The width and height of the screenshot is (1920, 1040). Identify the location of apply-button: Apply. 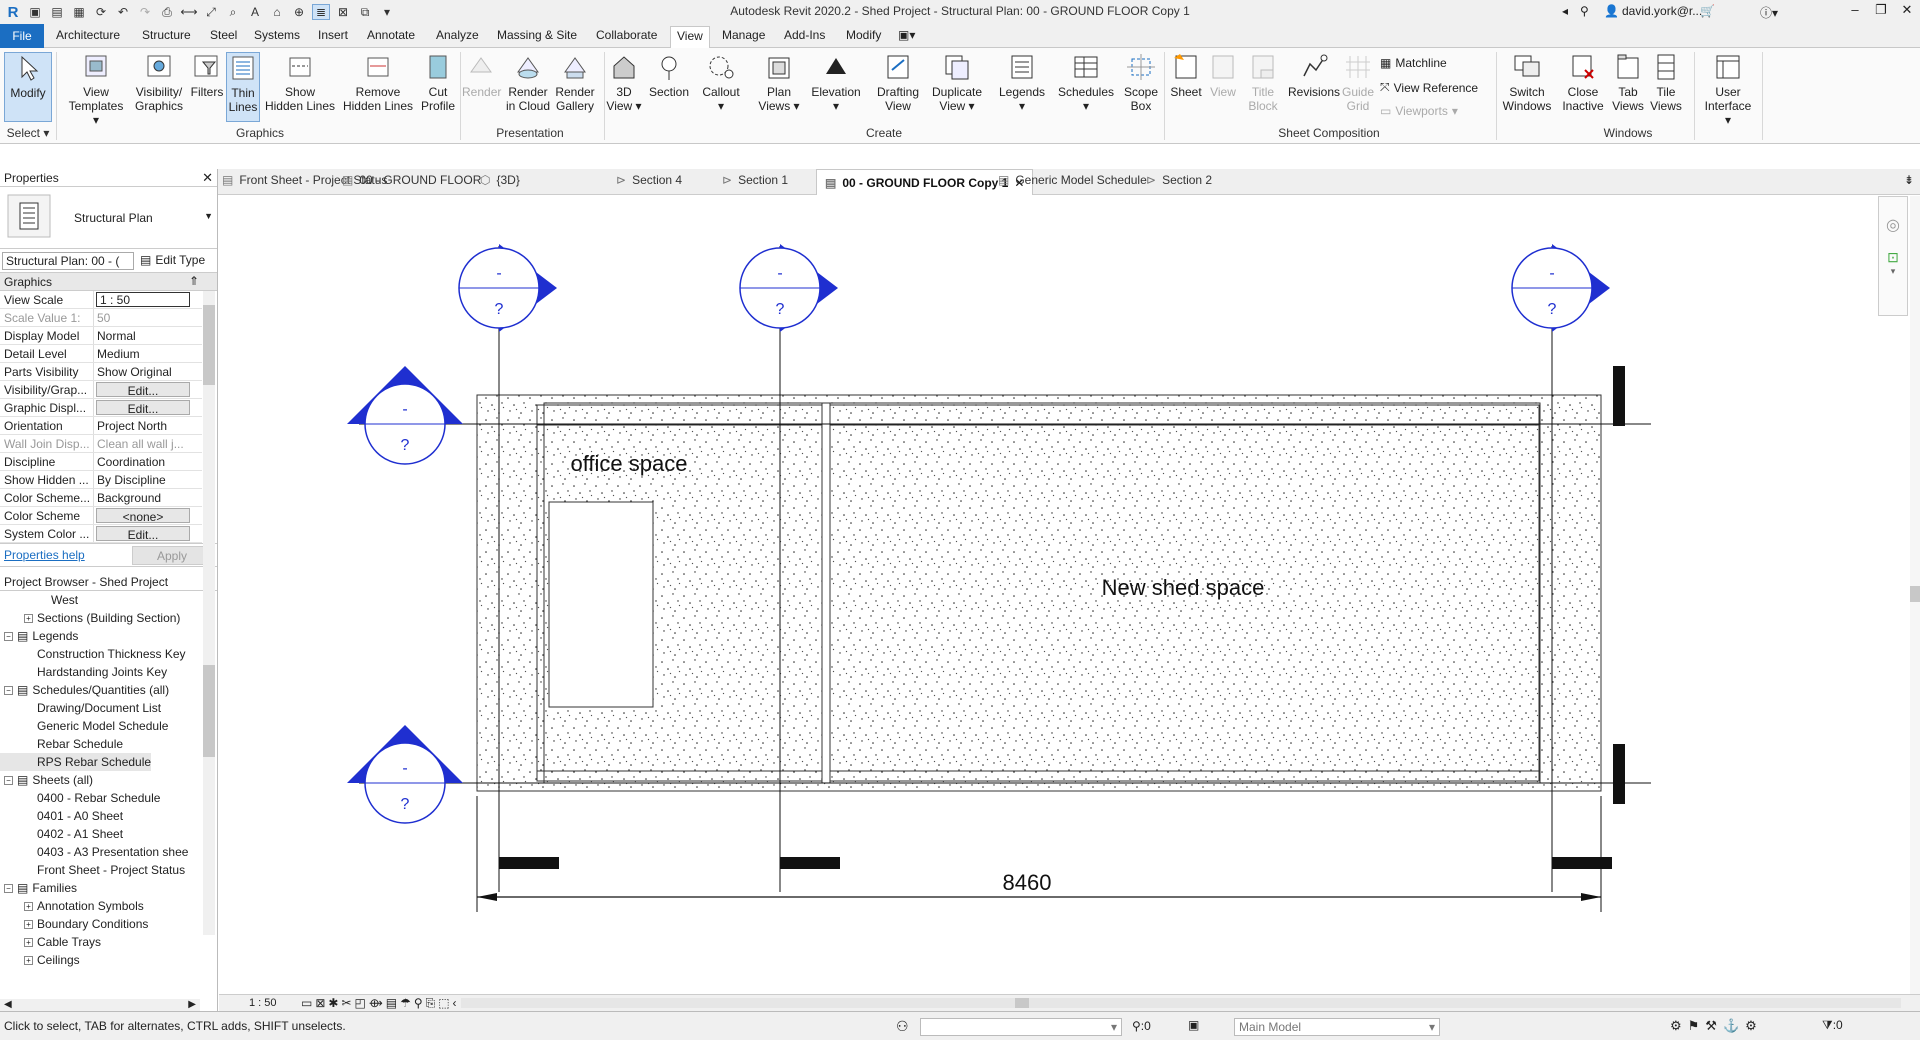
(172, 555).